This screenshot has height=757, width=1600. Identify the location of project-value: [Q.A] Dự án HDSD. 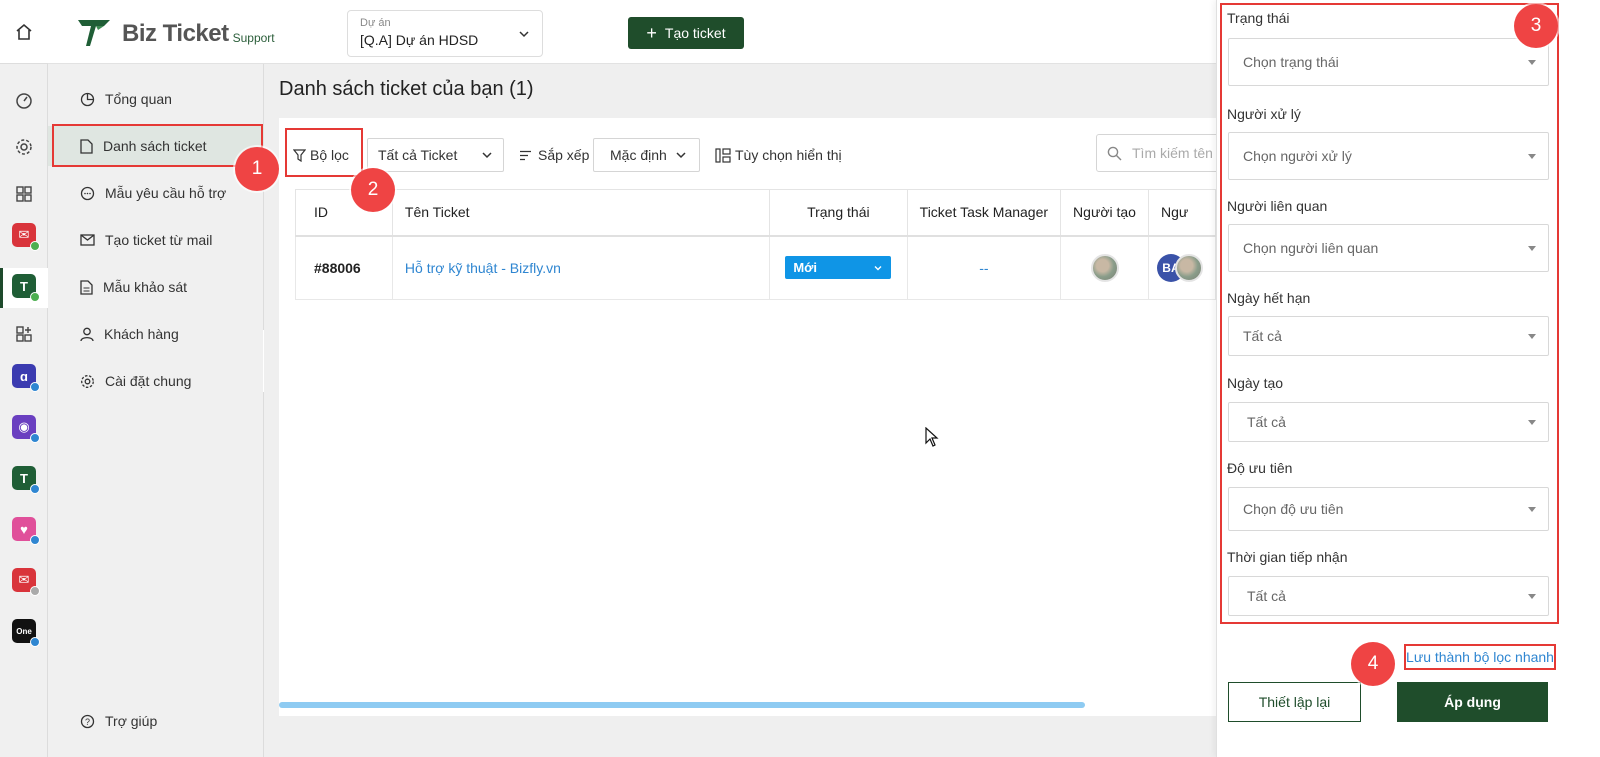
(419, 40).